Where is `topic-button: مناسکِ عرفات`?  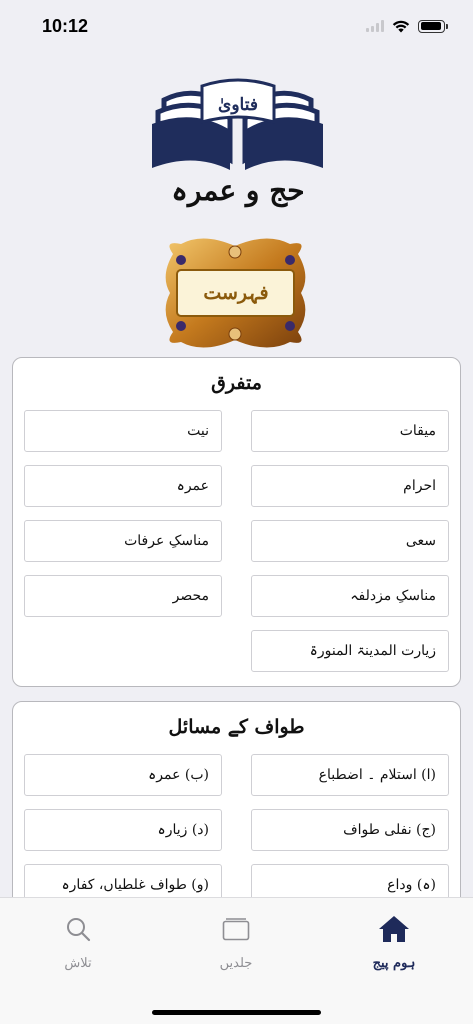 topic-button: مناسکِ عرفات is located at coordinates (123, 541).